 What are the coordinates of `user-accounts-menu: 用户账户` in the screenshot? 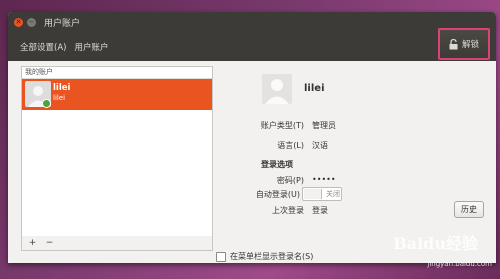 It's located at (91, 47).